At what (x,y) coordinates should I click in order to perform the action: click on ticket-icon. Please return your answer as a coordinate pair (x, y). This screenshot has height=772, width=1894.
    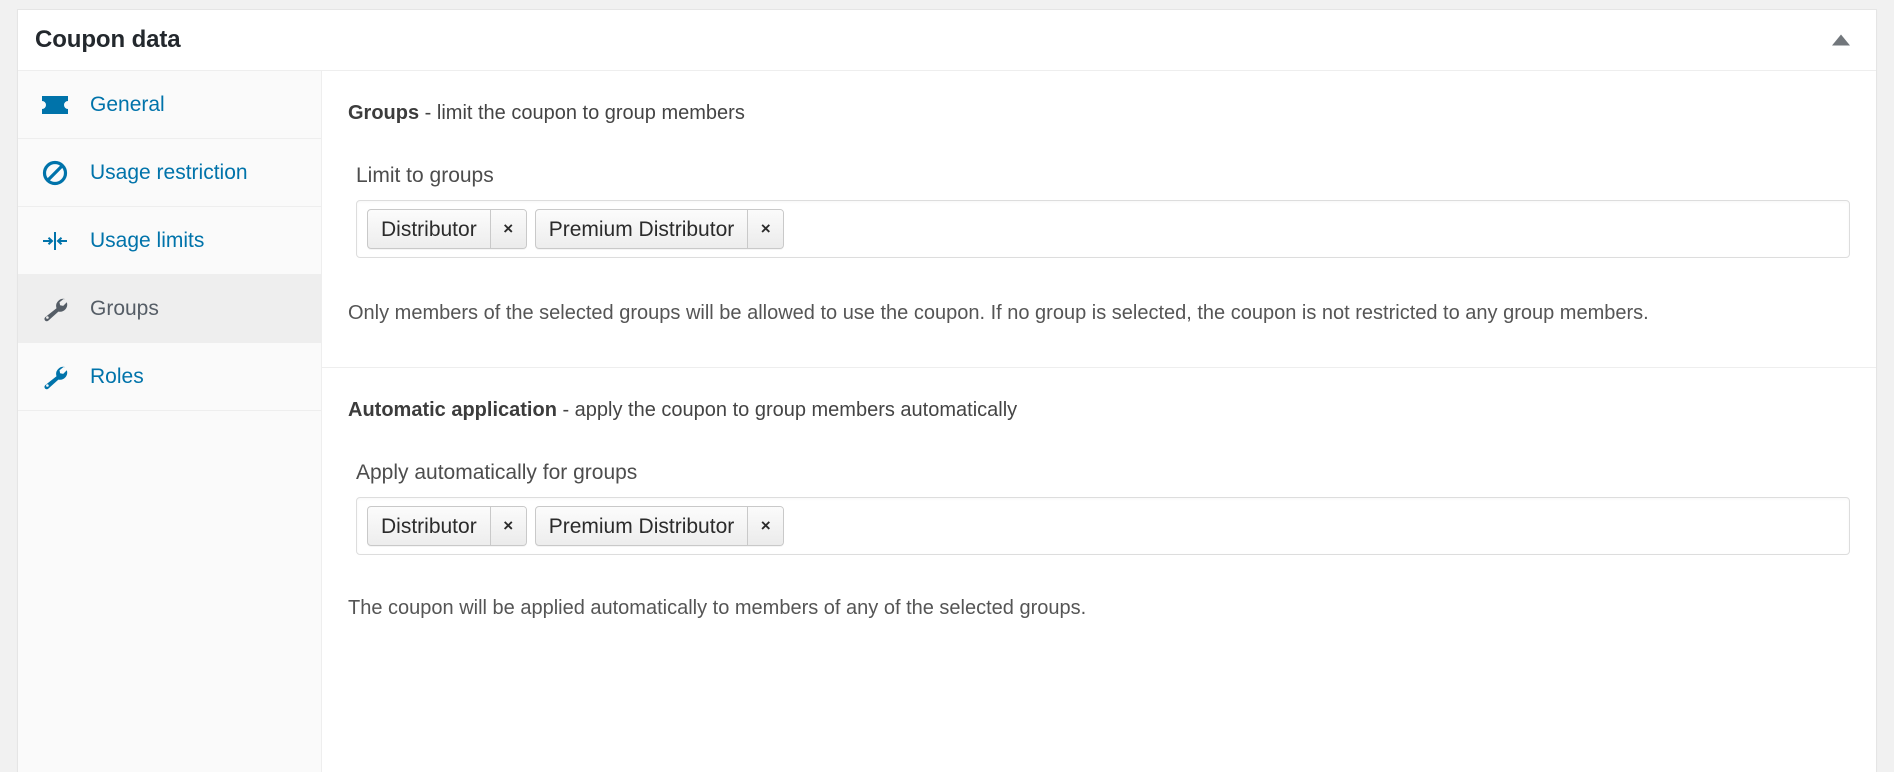
    Looking at the image, I should click on (55, 104).